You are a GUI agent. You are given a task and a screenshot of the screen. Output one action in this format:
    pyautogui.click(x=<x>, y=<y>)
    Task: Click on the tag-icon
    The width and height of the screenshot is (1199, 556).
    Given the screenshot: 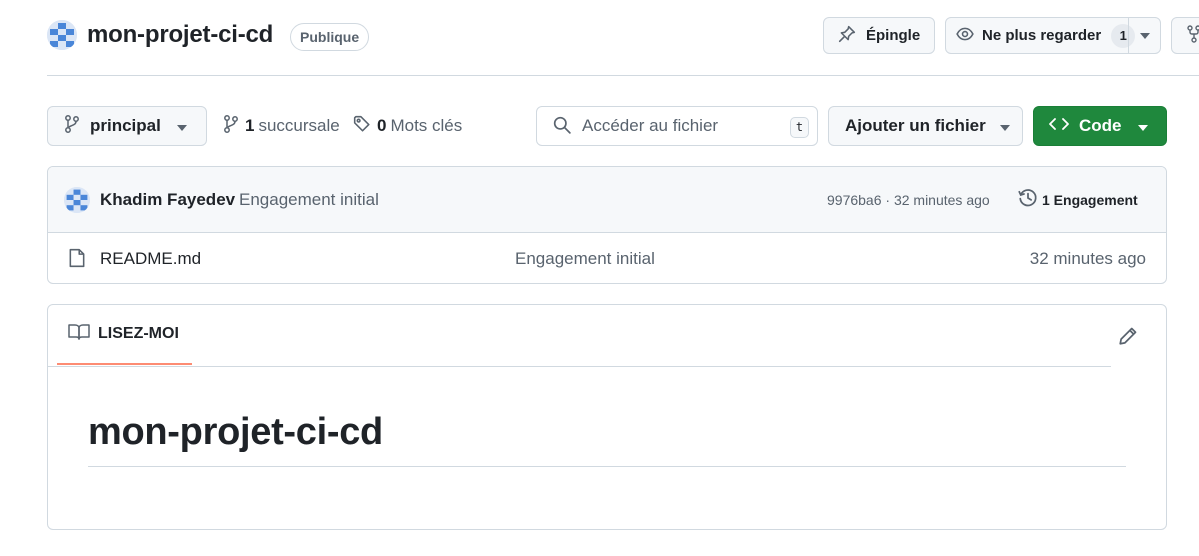 What is the action you would take?
    pyautogui.click(x=362, y=126)
    